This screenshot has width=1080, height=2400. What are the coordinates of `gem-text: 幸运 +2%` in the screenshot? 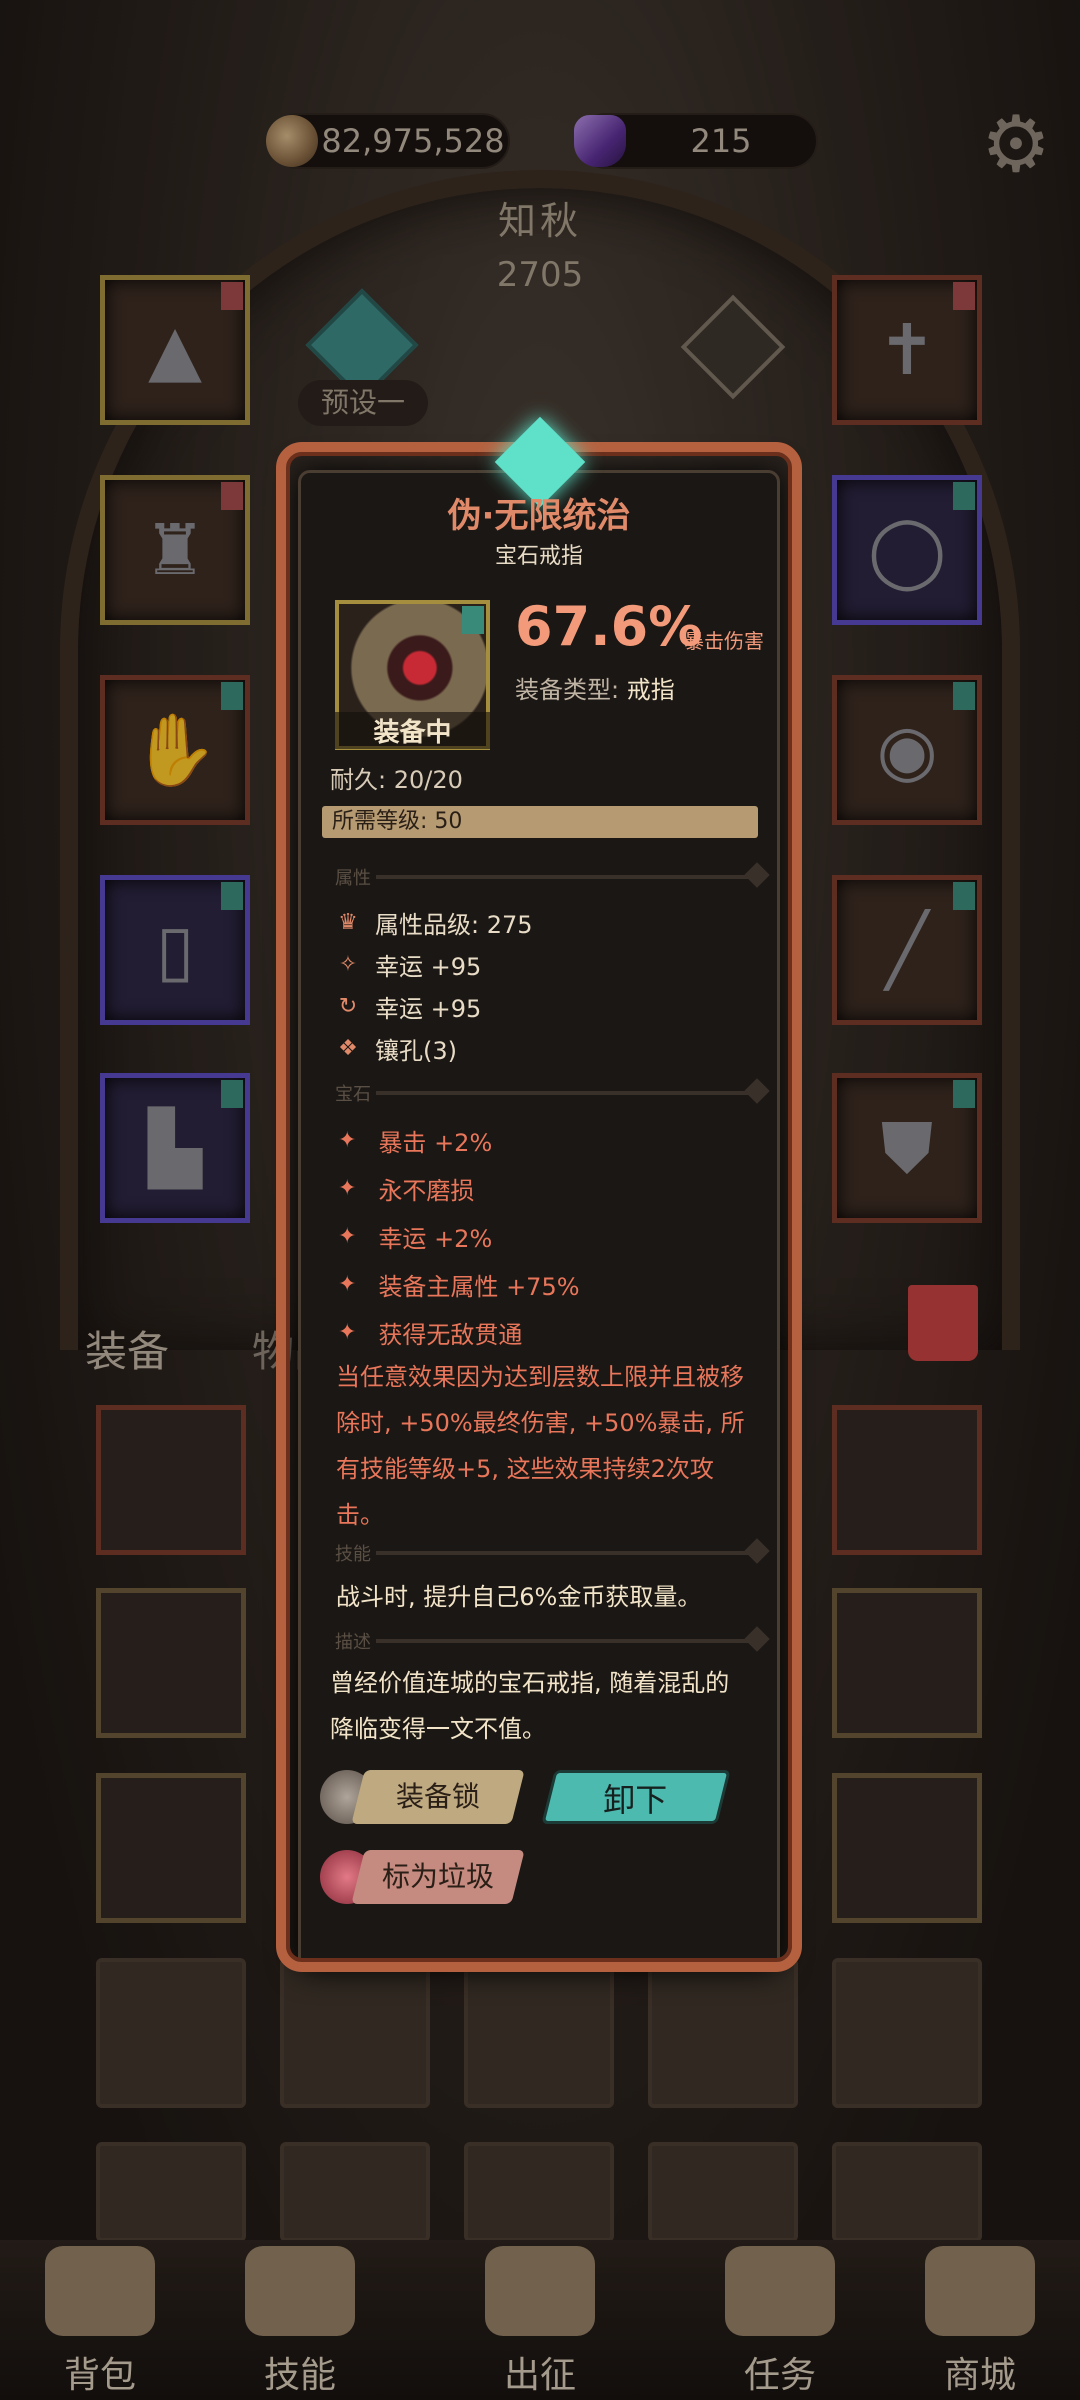 It's located at (435, 1239).